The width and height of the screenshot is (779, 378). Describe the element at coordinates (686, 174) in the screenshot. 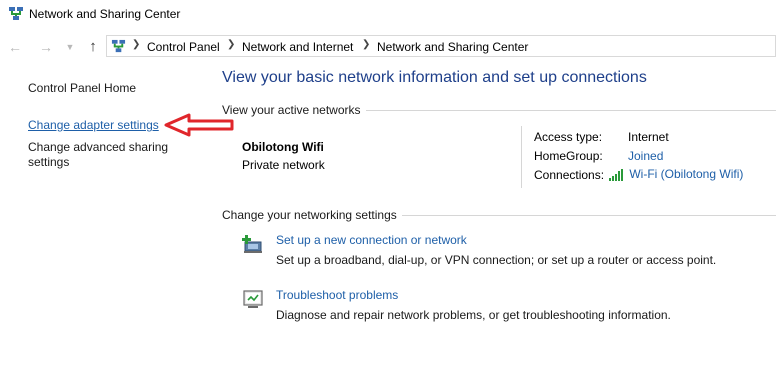

I see `connection-name: Wi-Fi (Obilotong Wifi)` at that location.